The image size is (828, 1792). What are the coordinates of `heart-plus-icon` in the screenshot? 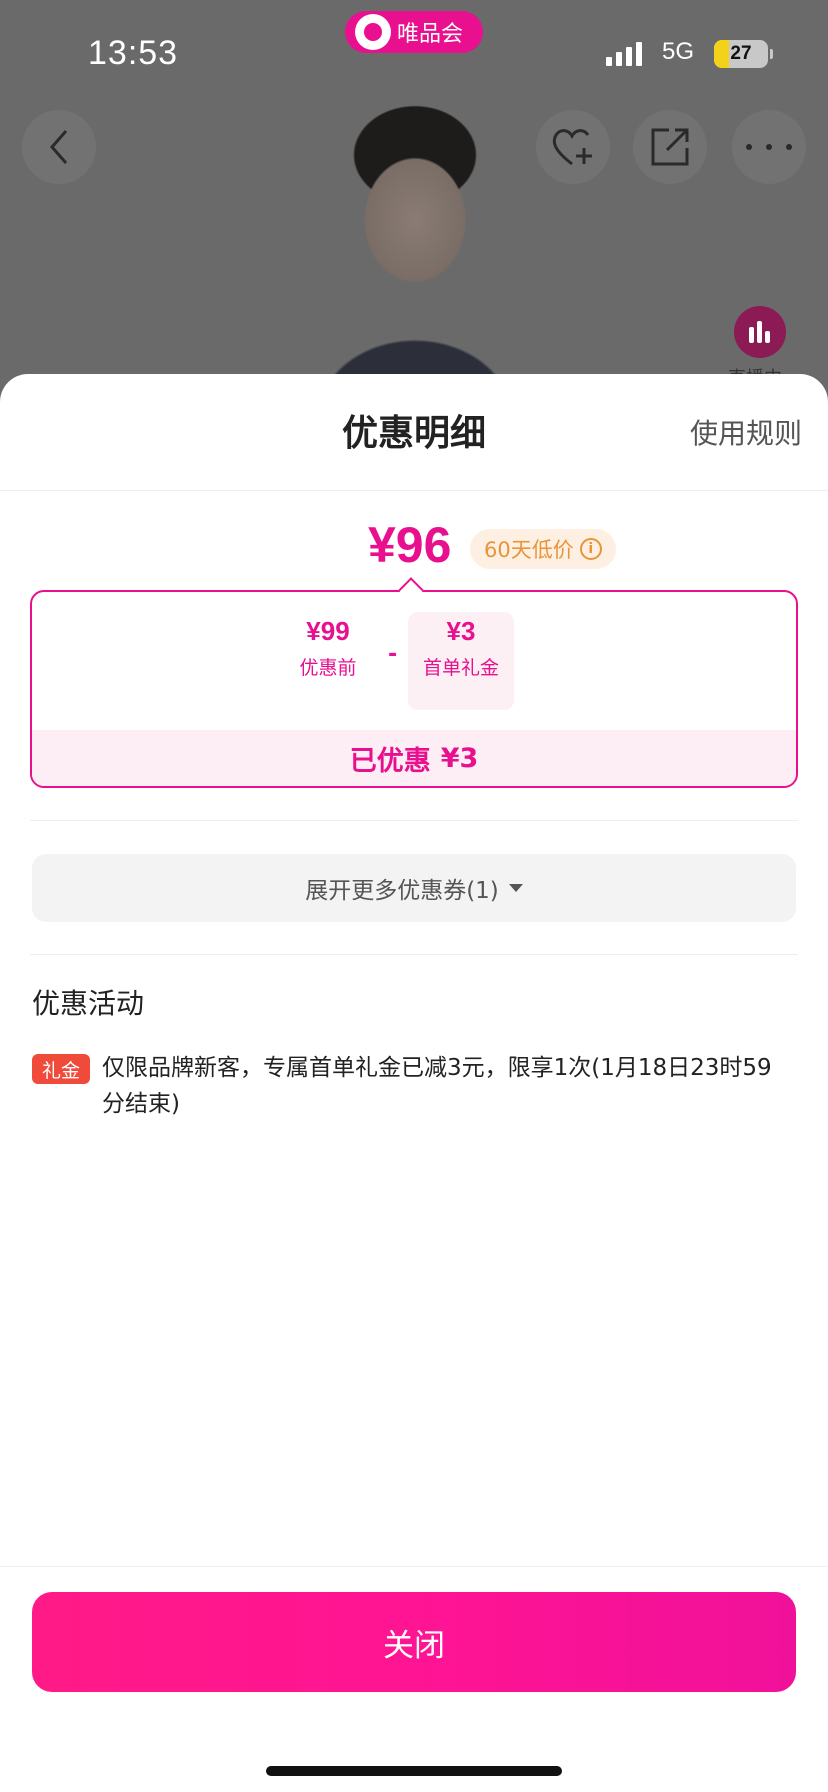 It's located at (572, 147).